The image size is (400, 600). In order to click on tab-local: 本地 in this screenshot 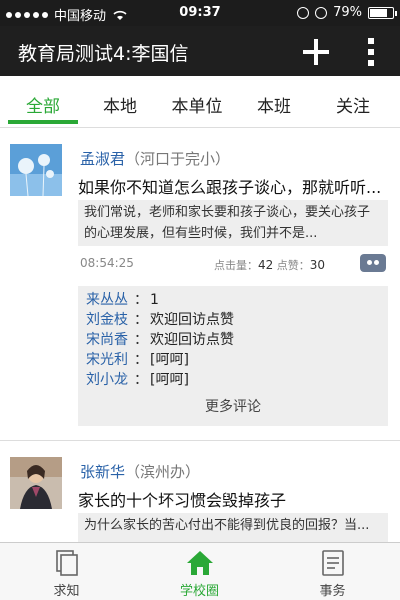, I will do `click(120, 104)`.